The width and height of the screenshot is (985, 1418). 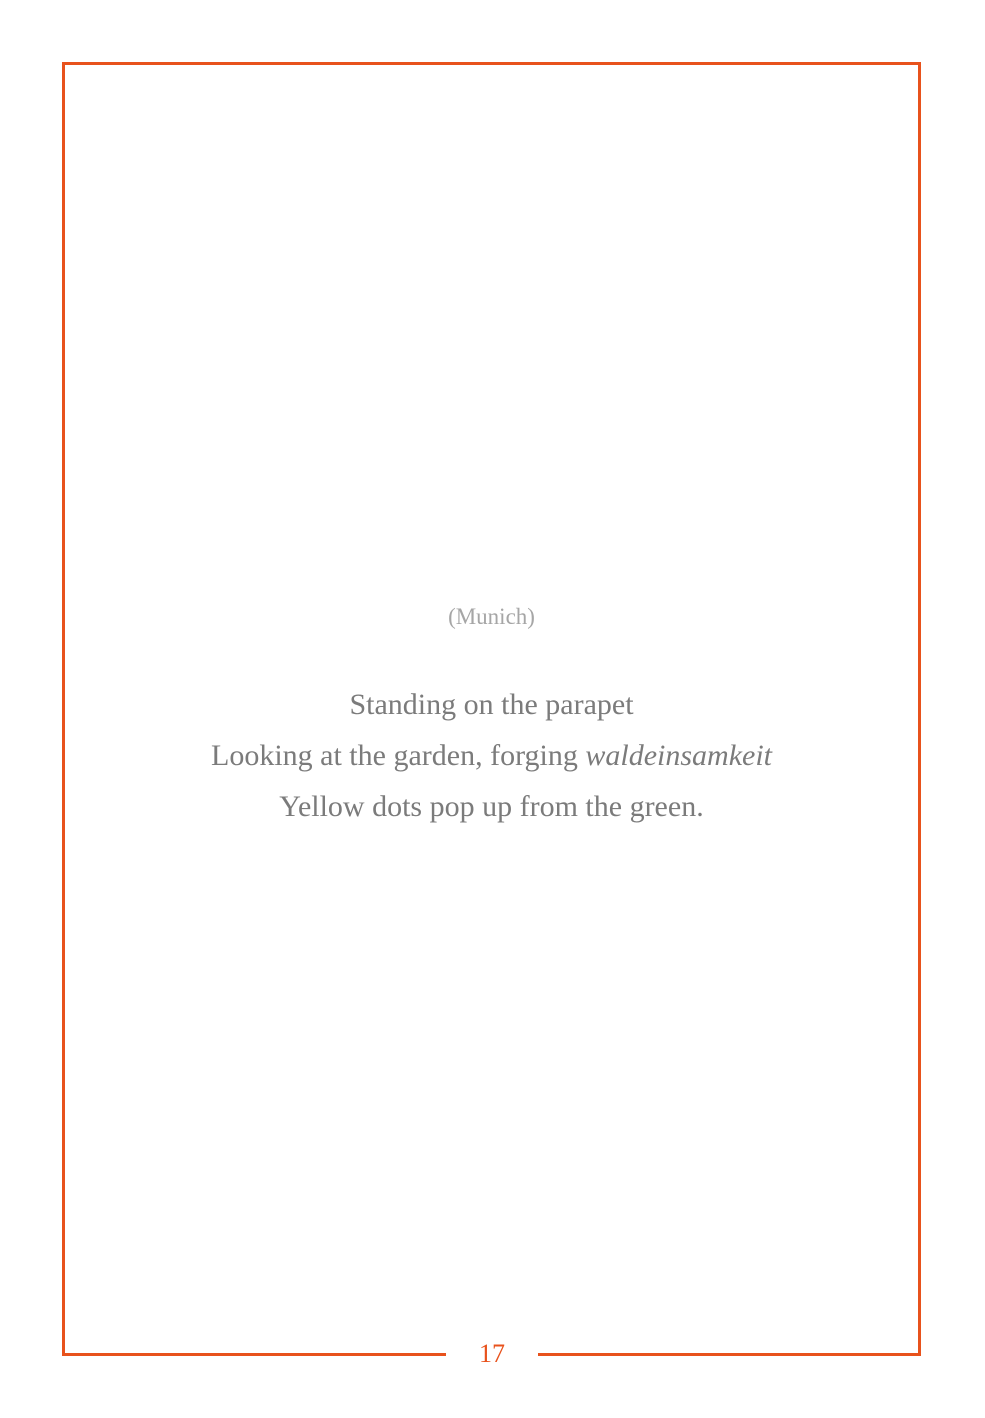 I want to click on poem-place: (Munich), so click(x=491, y=616).